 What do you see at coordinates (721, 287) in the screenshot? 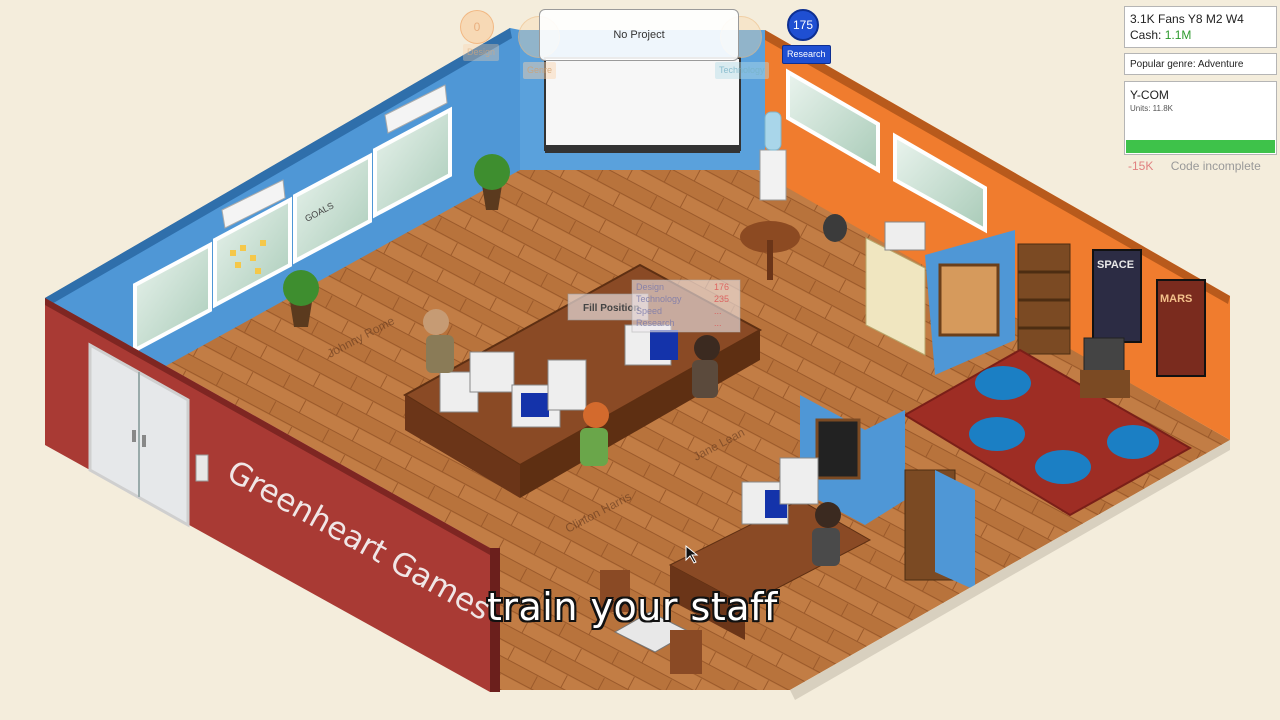
I see `menu-row-value: 176` at bounding box center [721, 287].